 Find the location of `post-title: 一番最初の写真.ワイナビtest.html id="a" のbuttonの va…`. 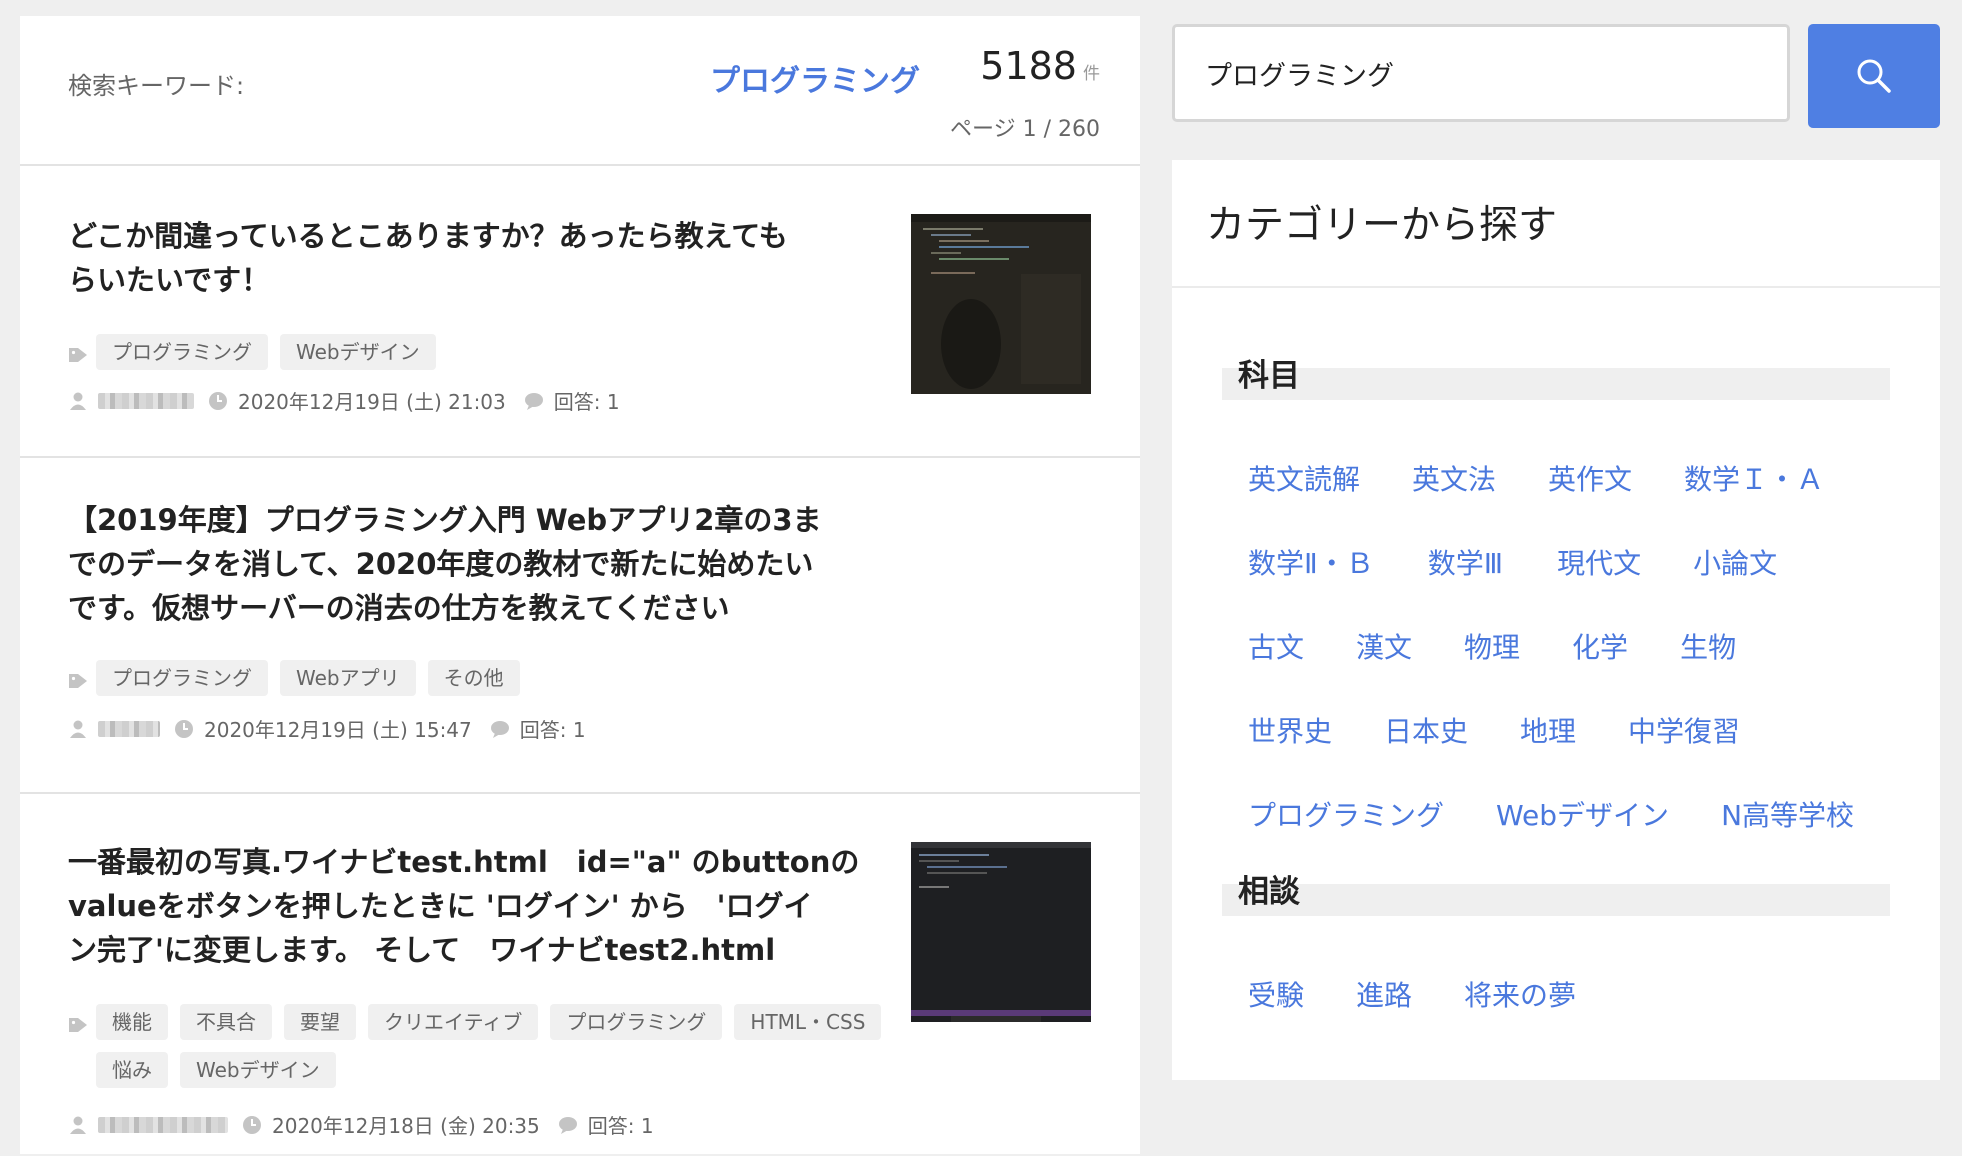

post-title: 一番最初の写真.ワイナビtest.html id="a" のbuttonの va… is located at coordinates (483, 906).